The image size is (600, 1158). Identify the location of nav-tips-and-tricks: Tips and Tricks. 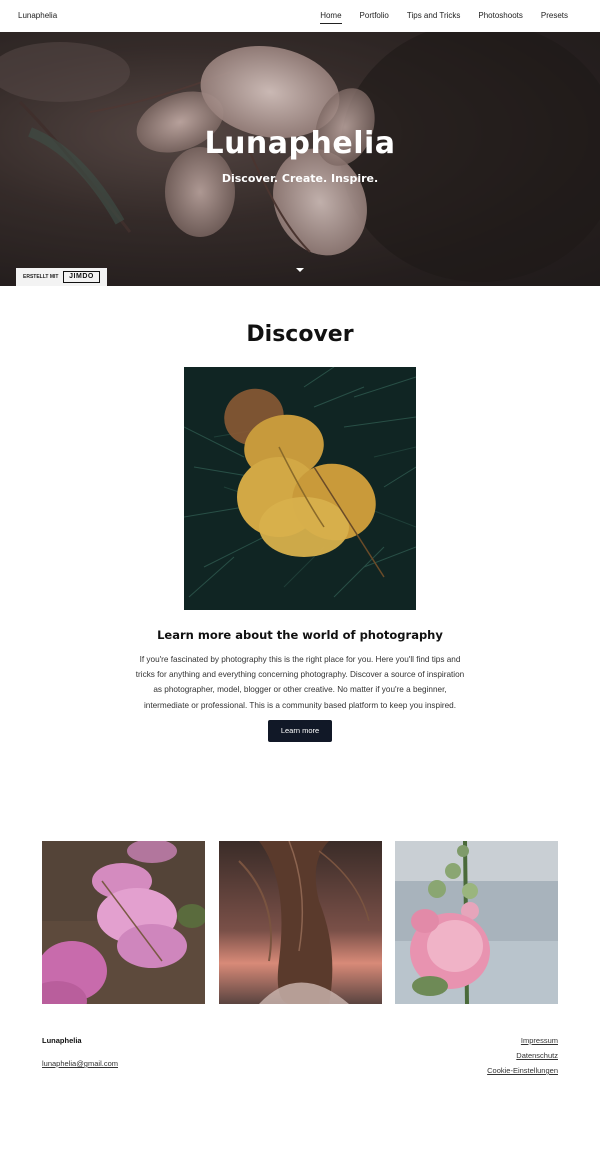
(434, 15).